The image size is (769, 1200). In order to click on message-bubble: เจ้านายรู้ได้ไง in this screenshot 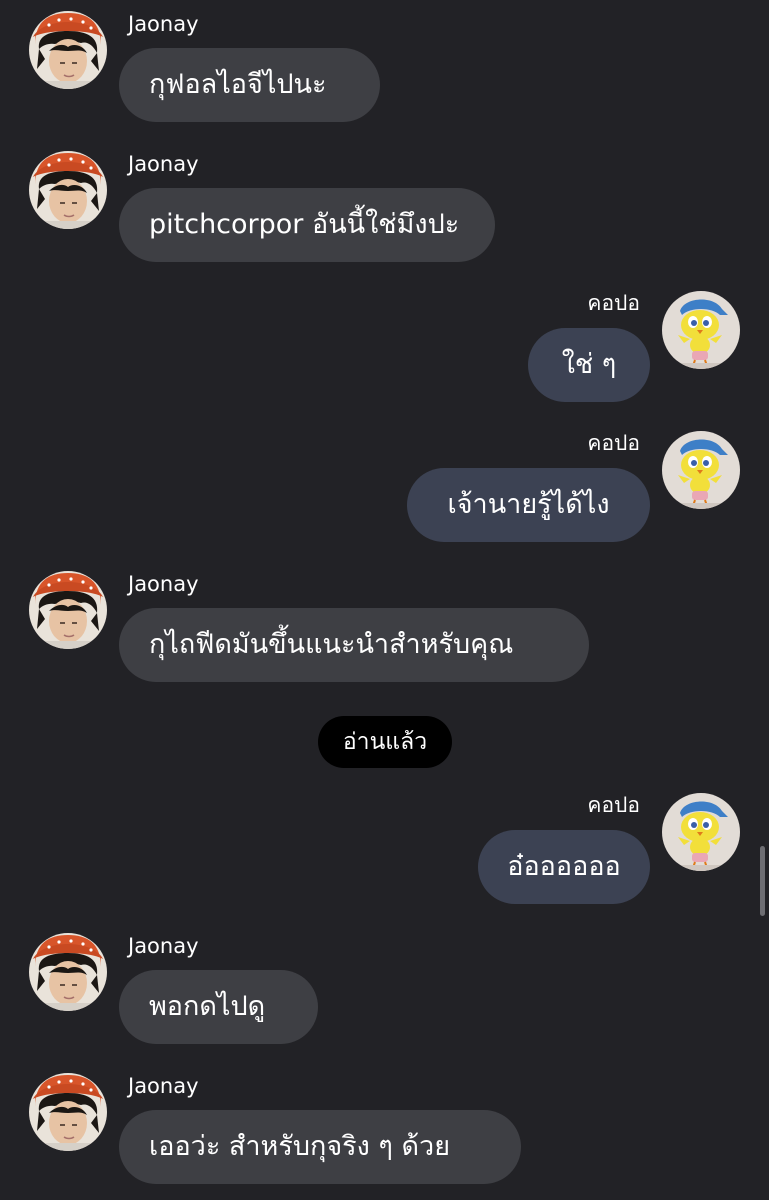, I will do `click(528, 505)`.